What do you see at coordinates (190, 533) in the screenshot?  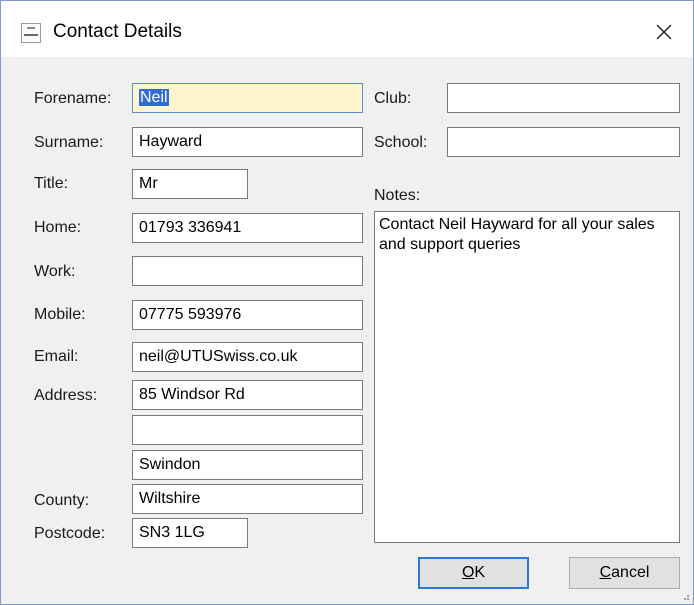 I see `postcode-field: SN3 1LG` at bounding box center [190, 533].